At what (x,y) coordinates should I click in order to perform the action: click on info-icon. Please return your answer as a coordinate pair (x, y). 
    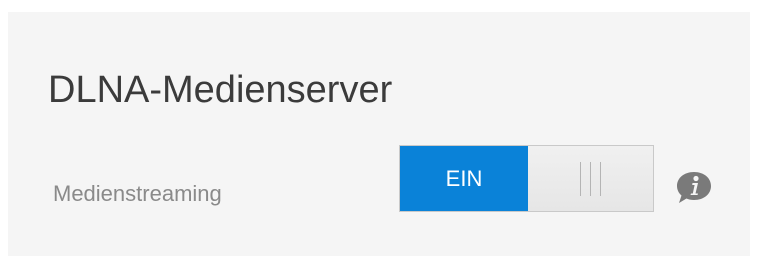
    Looking at the image, I should click on (694, 188).